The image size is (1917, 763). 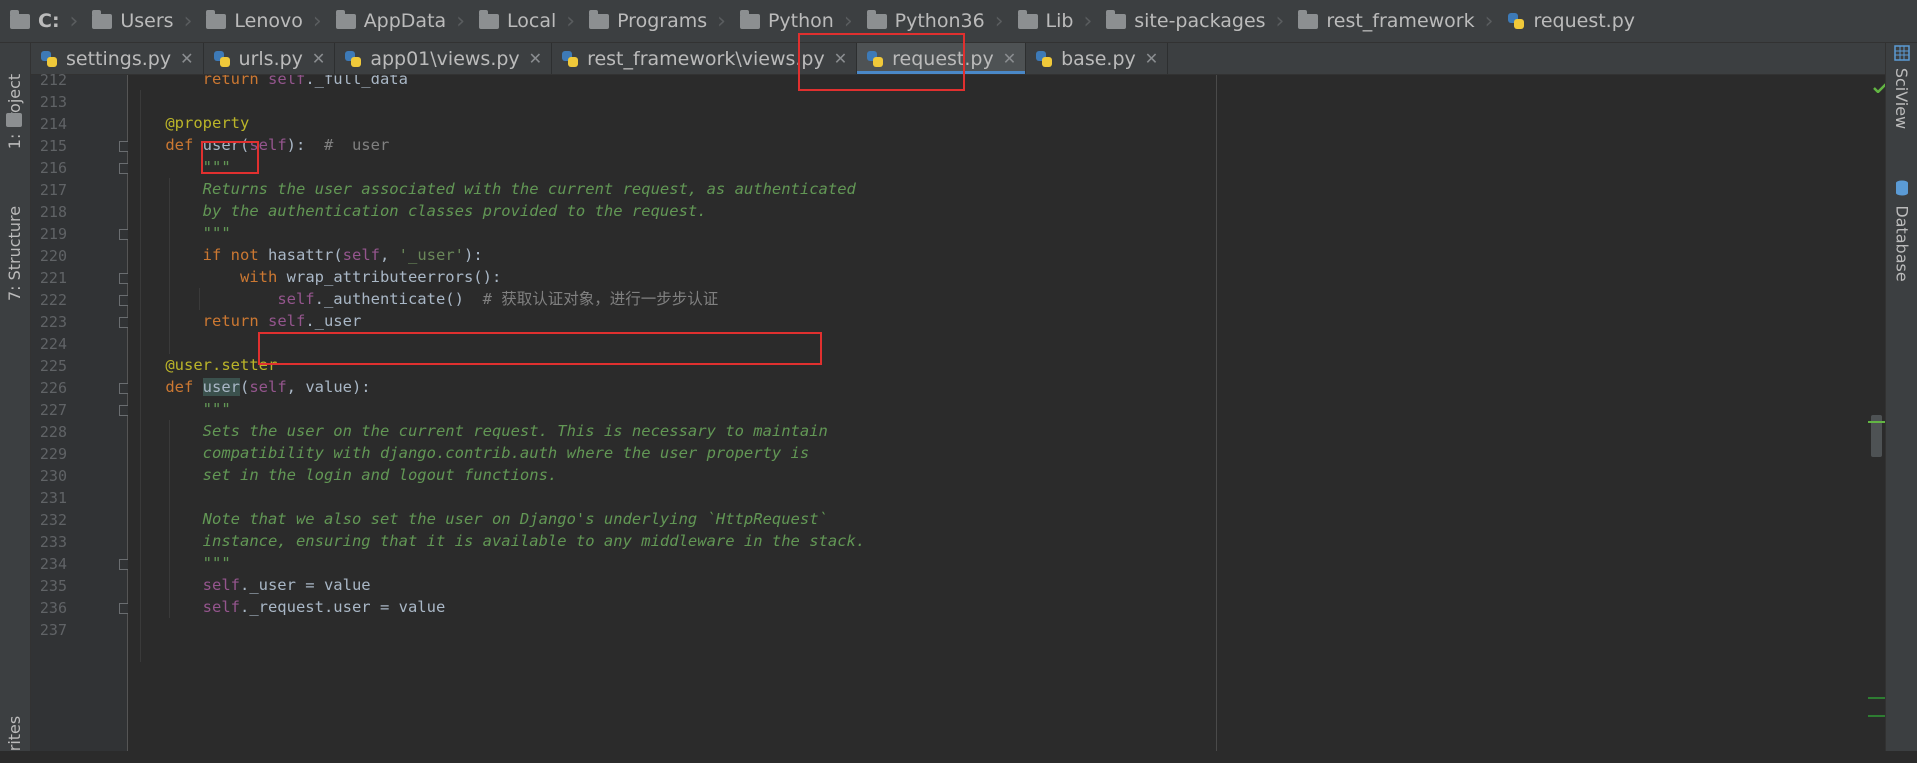 I want to click on project-folder-icon, so click(x=14, y=120).